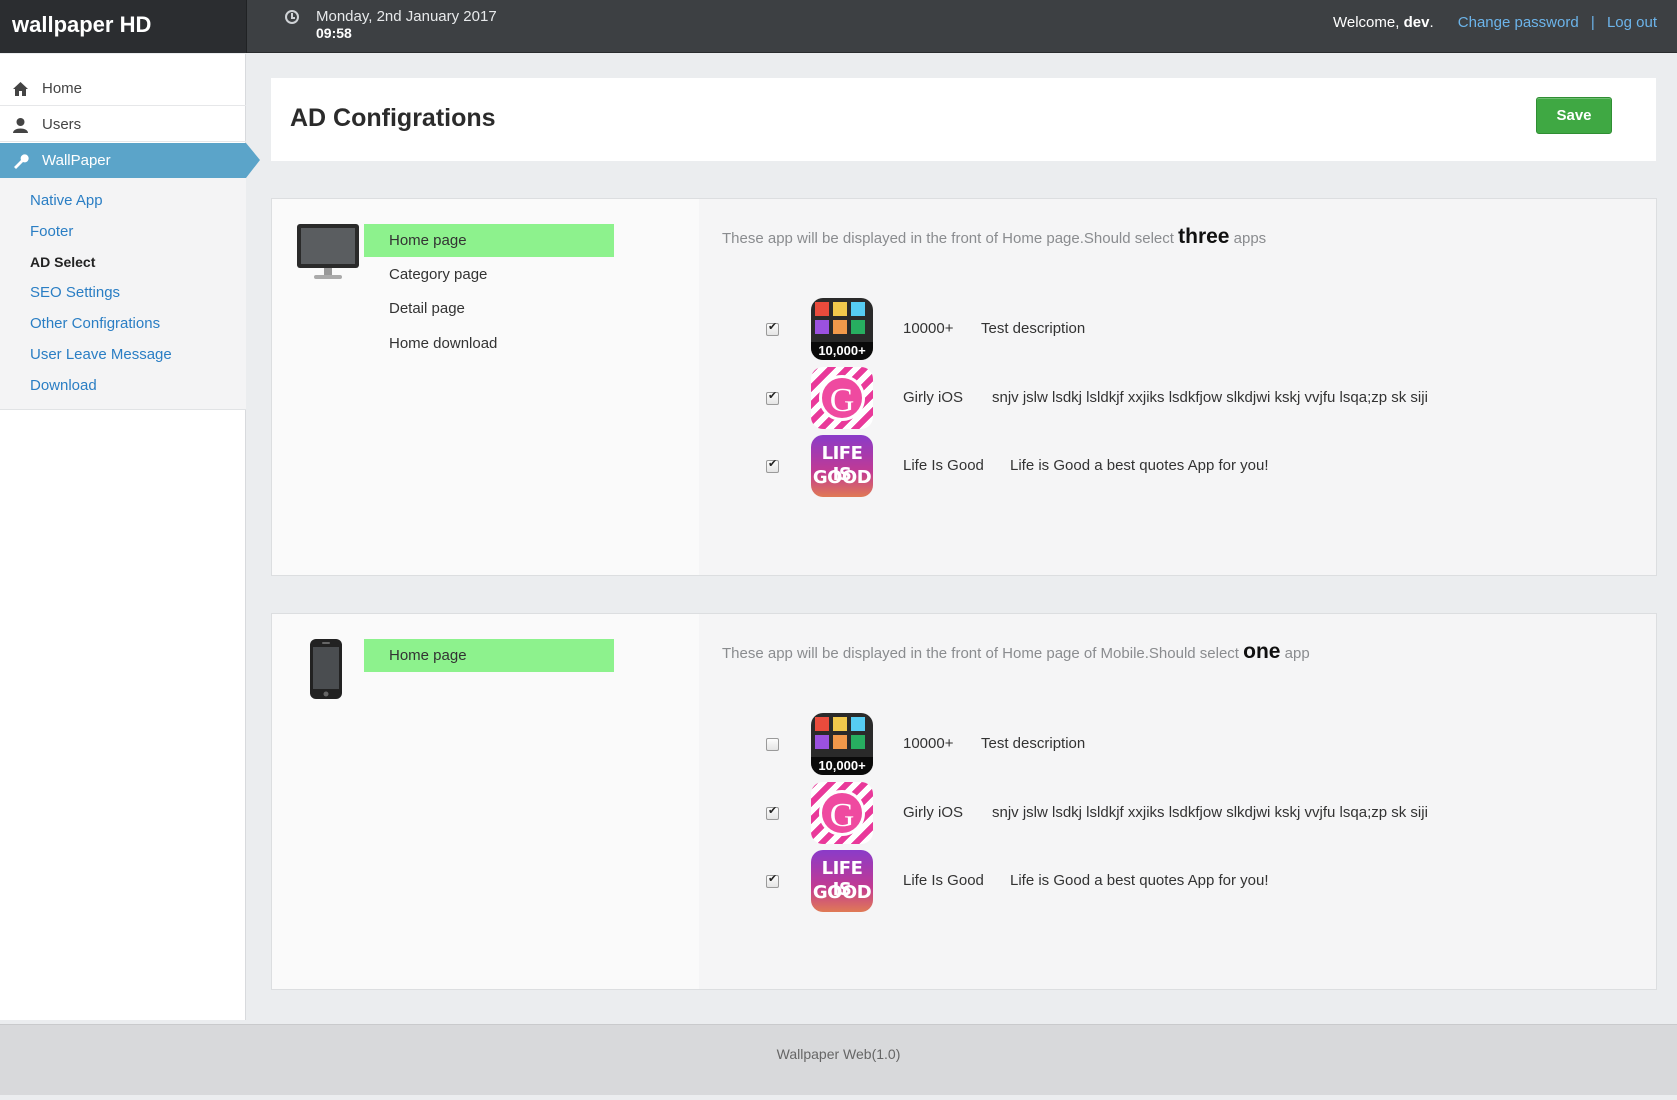 Image resolution: width=1677 pixels, height=1100 pixels. Describe the element at coordinates (66, 200) in the screenshot. I see `submenu-native-app: Native App` at that location.